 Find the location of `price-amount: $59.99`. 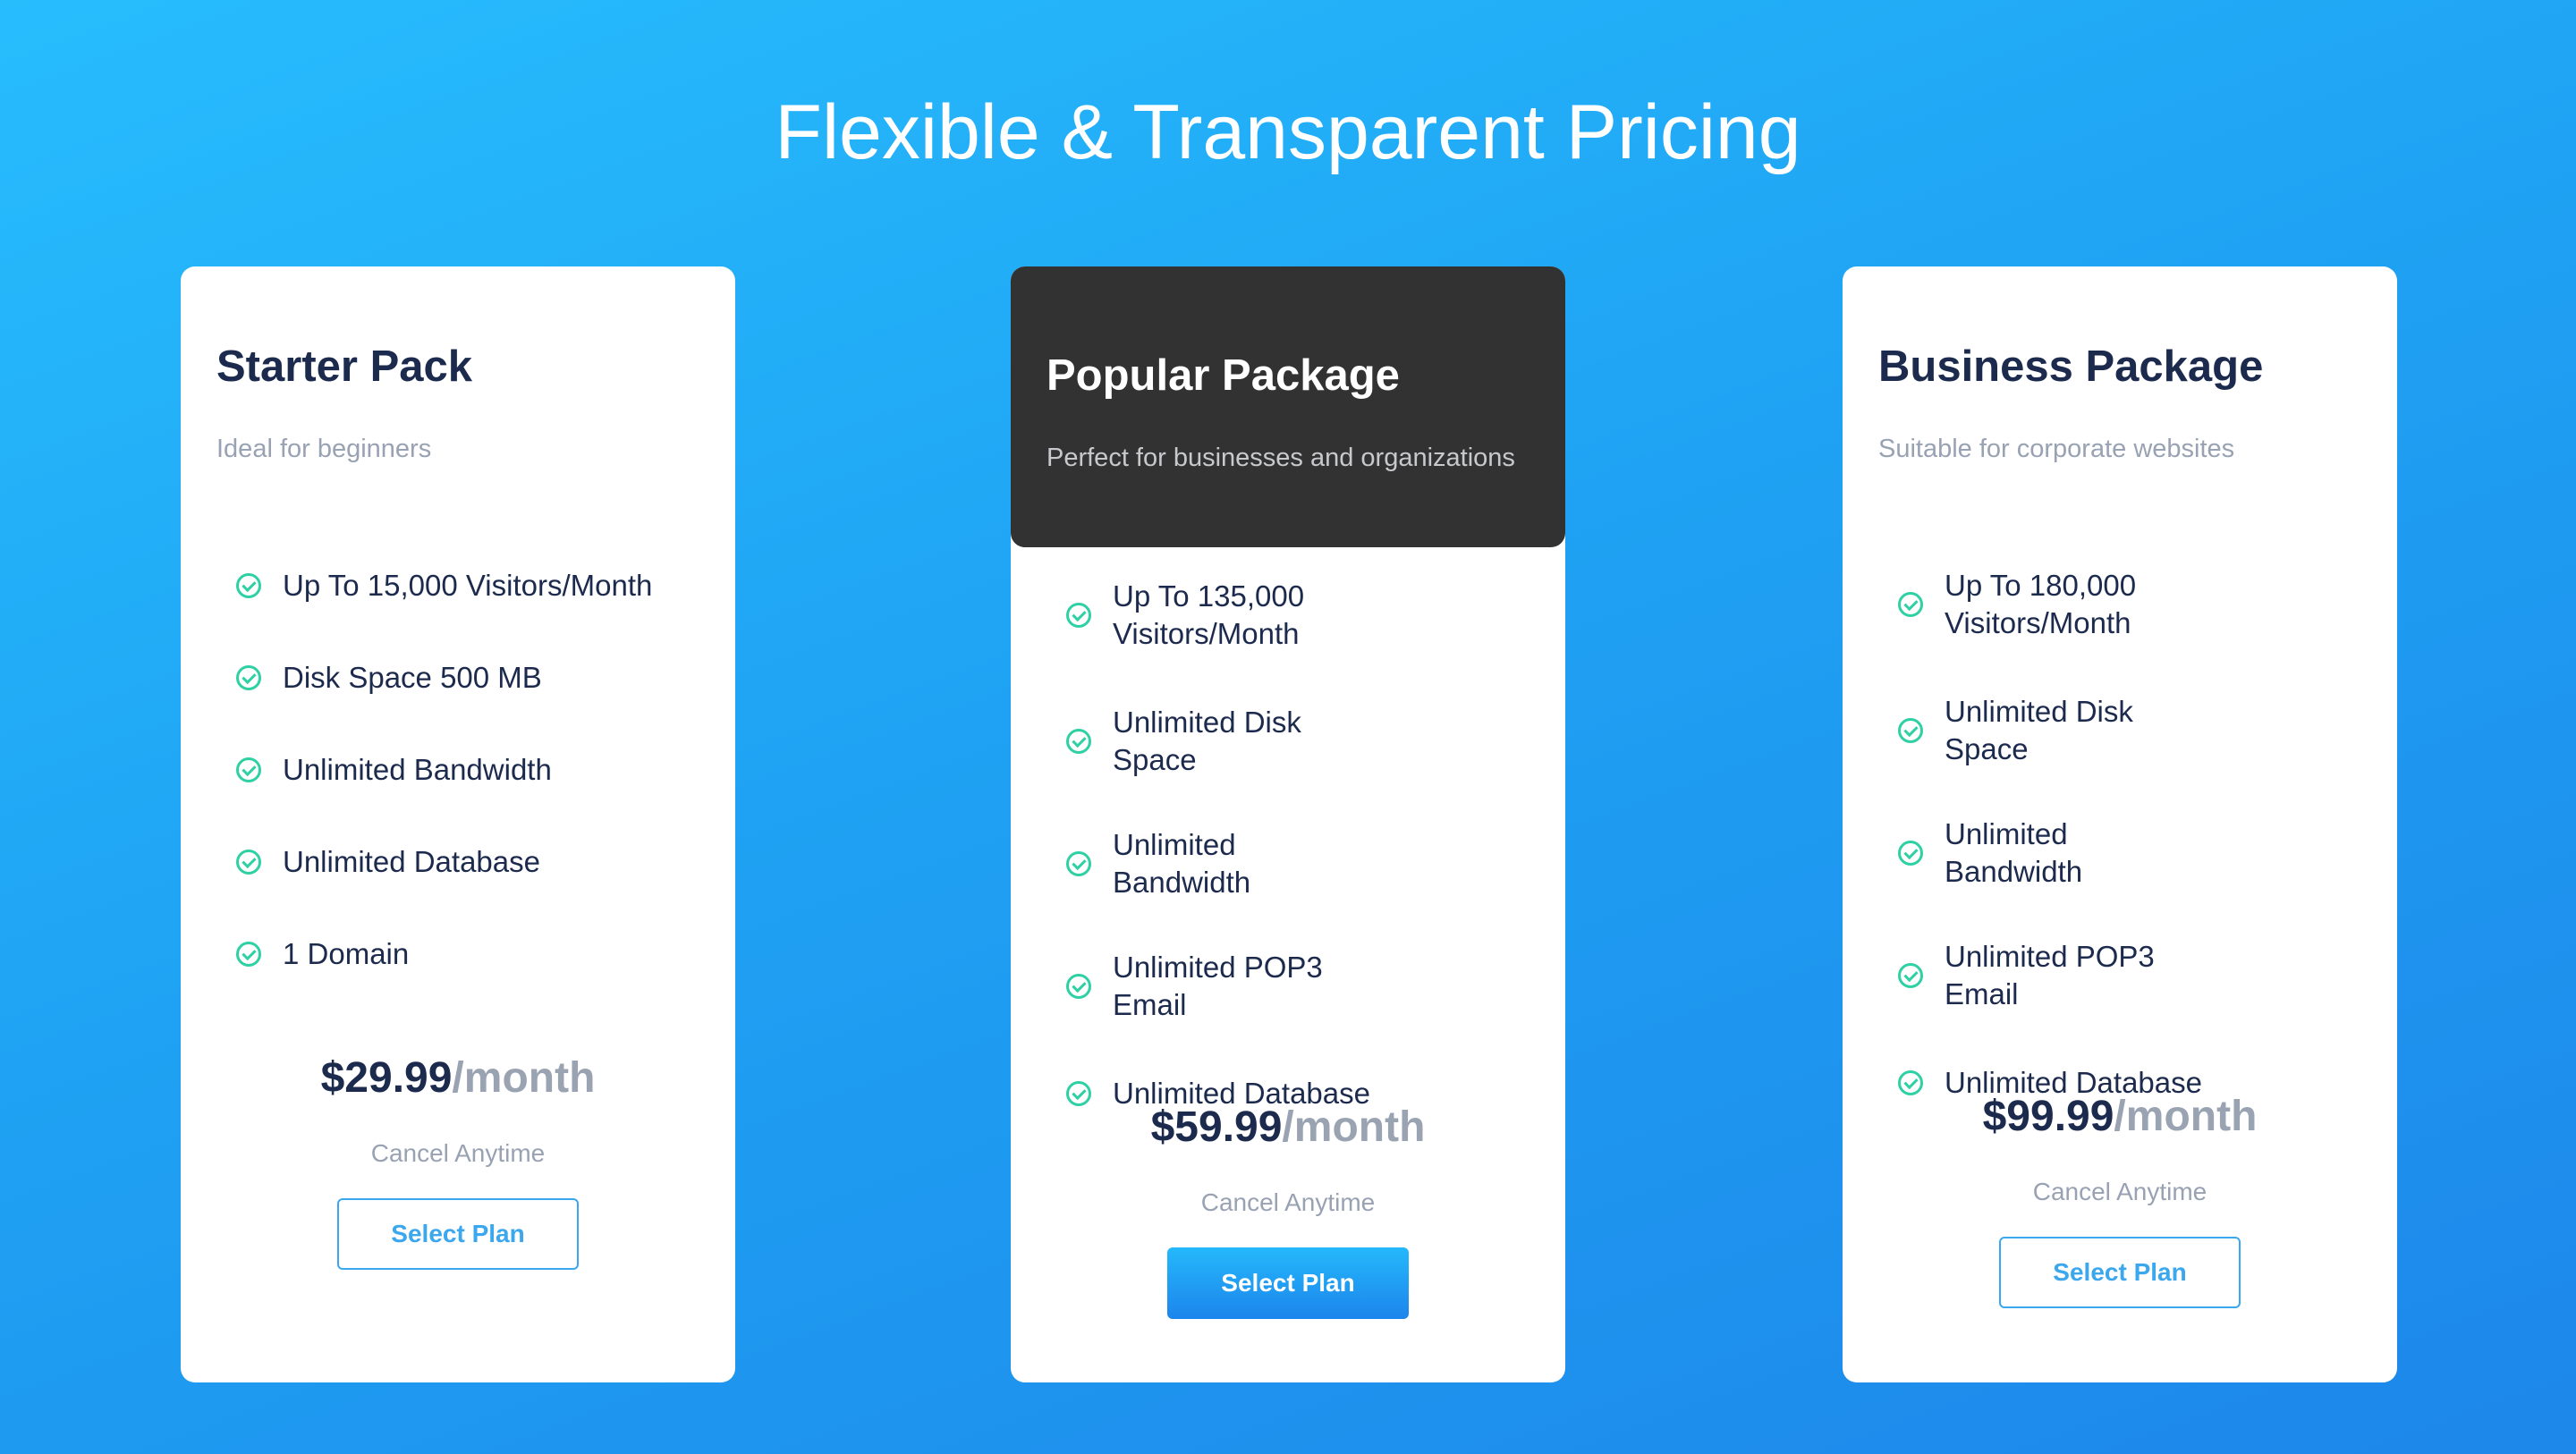

price-amount: $59.99 is located at coordinates (1216, 1127).